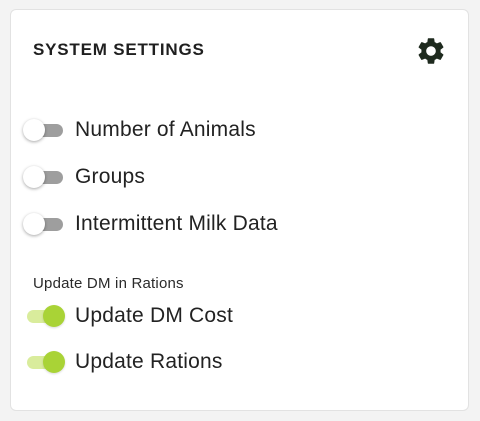  I want to click on toggle-row-number-of-animals: Number of Animals, so click(139, 130).